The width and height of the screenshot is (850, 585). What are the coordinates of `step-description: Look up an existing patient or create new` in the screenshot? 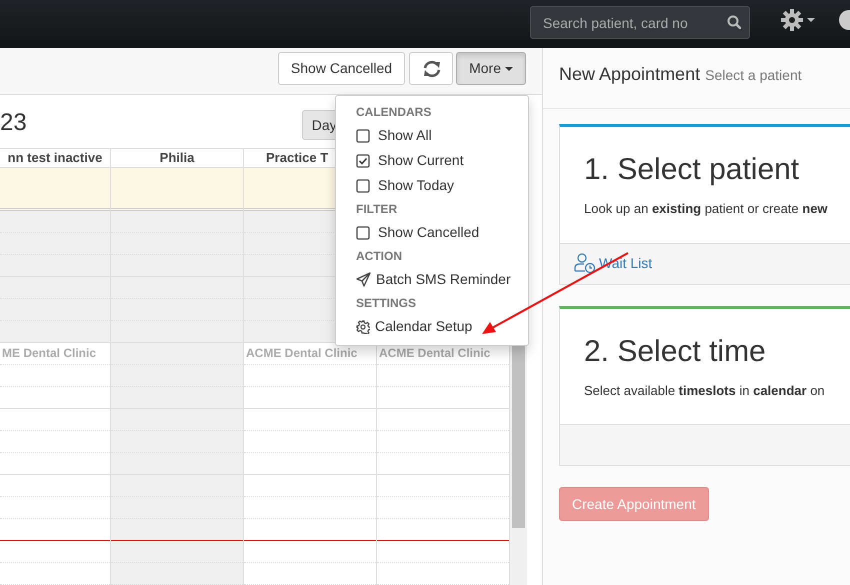 It's located at (706, 209).